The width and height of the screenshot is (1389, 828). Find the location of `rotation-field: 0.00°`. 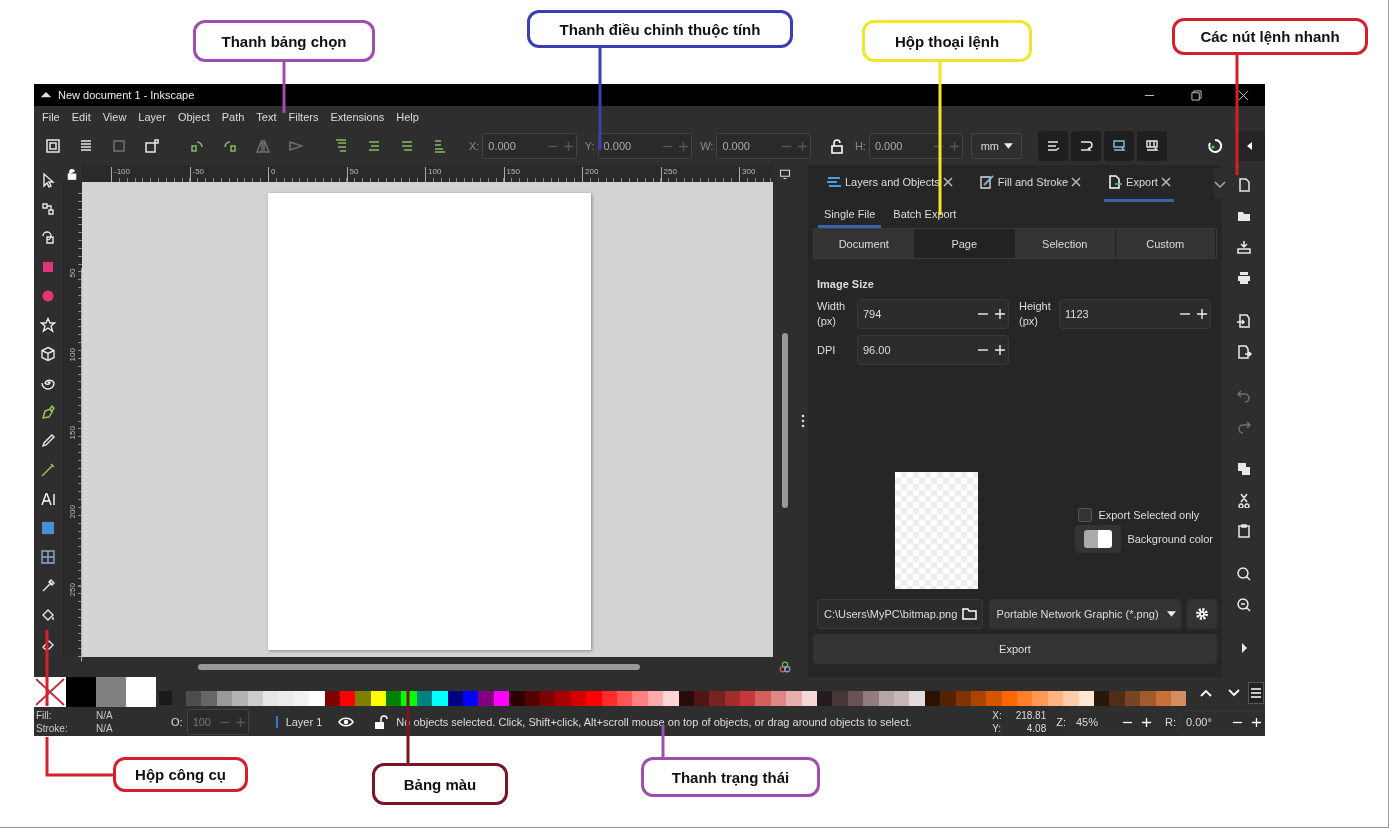

rotation-field: 0.00° is located at coordinates (1222, 722).